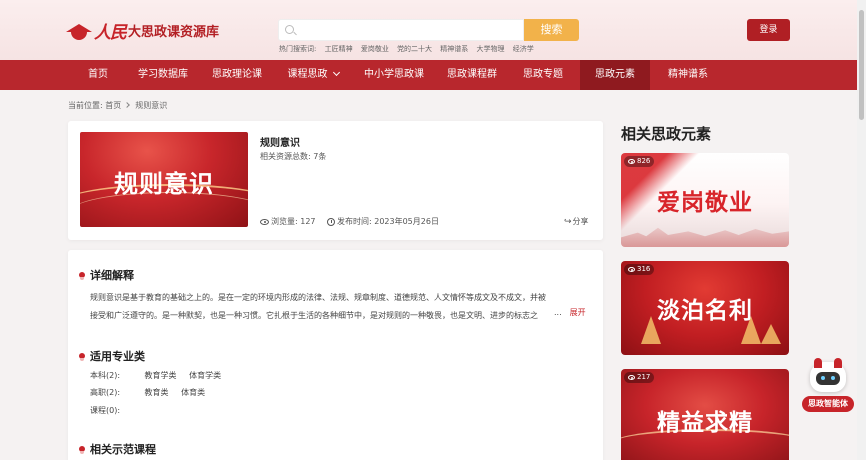  I want to click on view-count-text: 826, so click(644, 161).